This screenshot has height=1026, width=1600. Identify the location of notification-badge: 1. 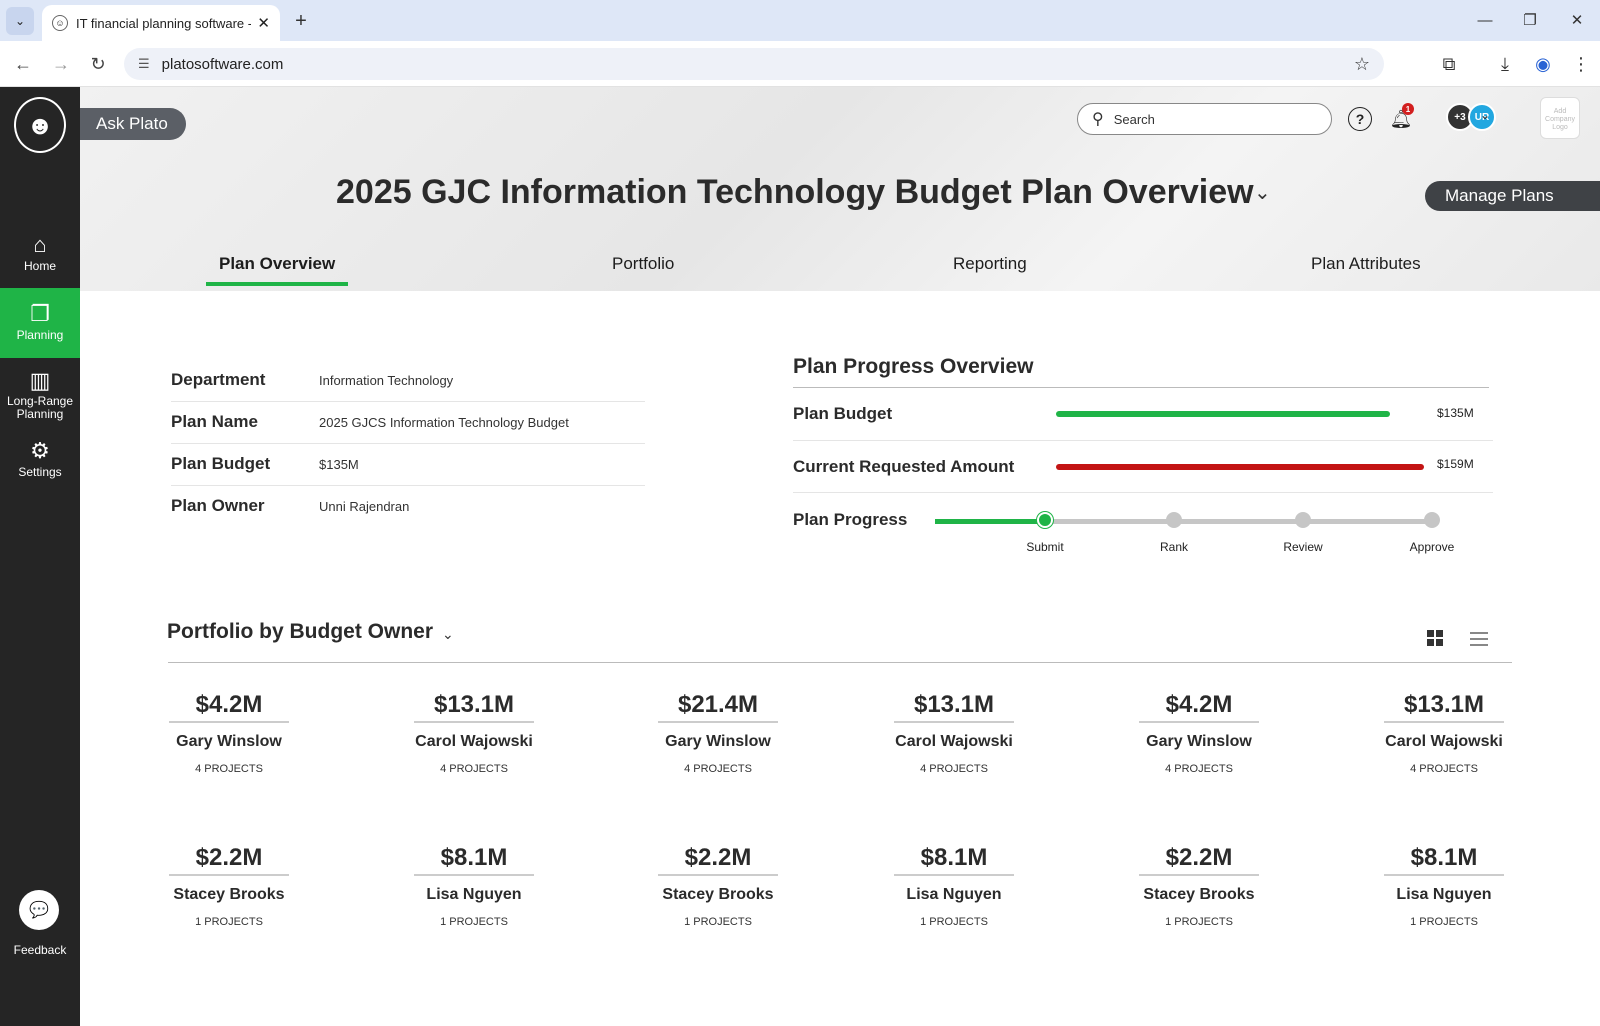
(1408, 109).